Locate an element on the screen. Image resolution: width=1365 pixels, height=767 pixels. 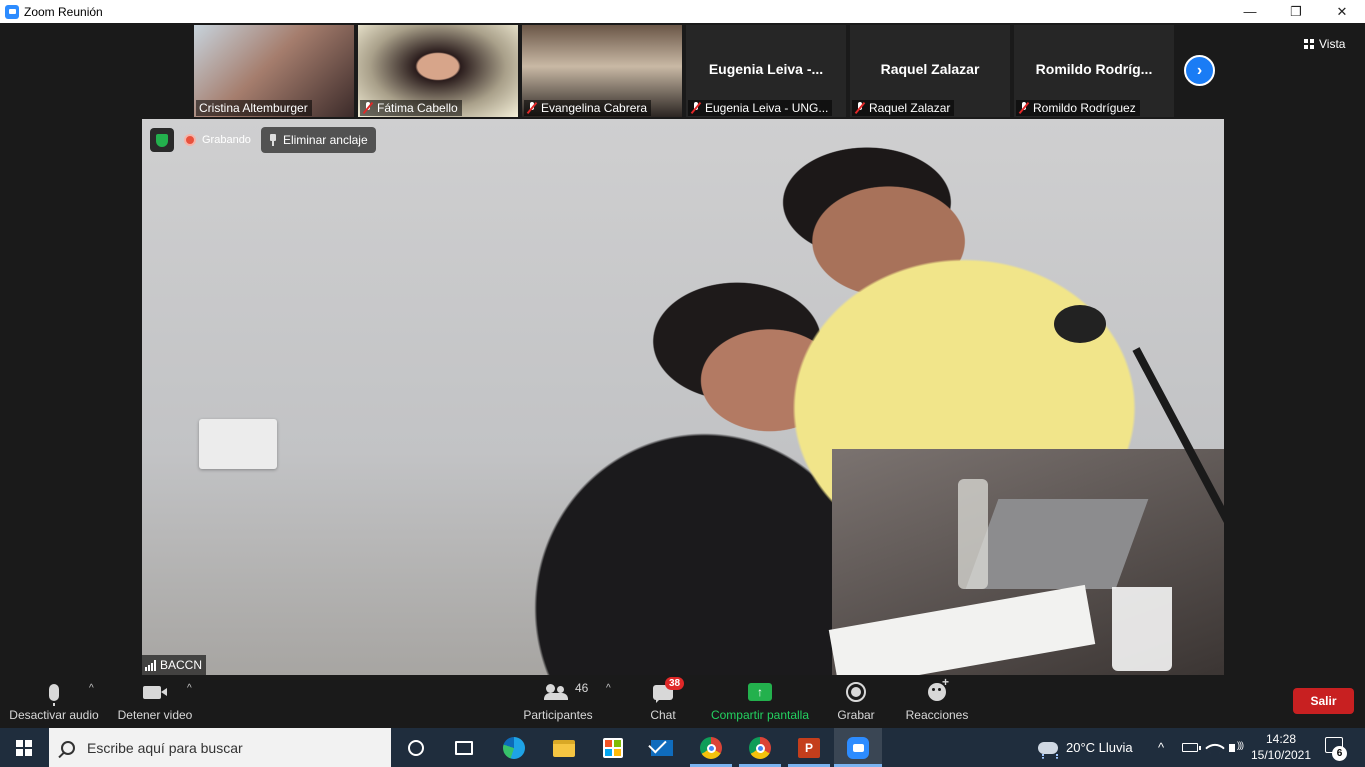
start-button is located at coordinates (24, 747).